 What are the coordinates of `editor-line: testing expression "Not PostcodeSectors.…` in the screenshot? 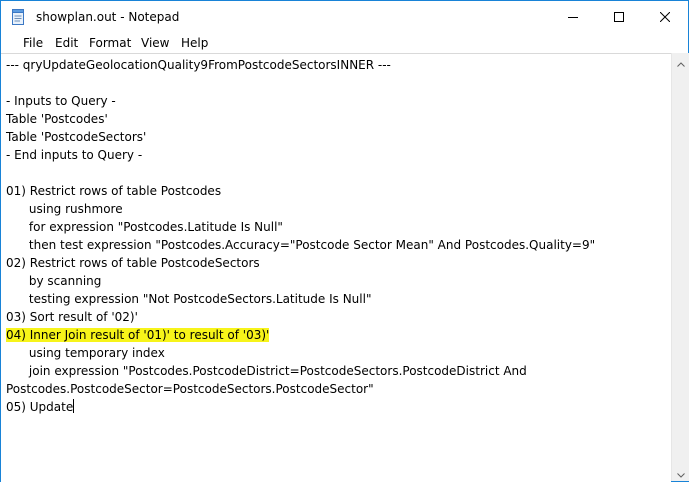 It's located at (189, 299).